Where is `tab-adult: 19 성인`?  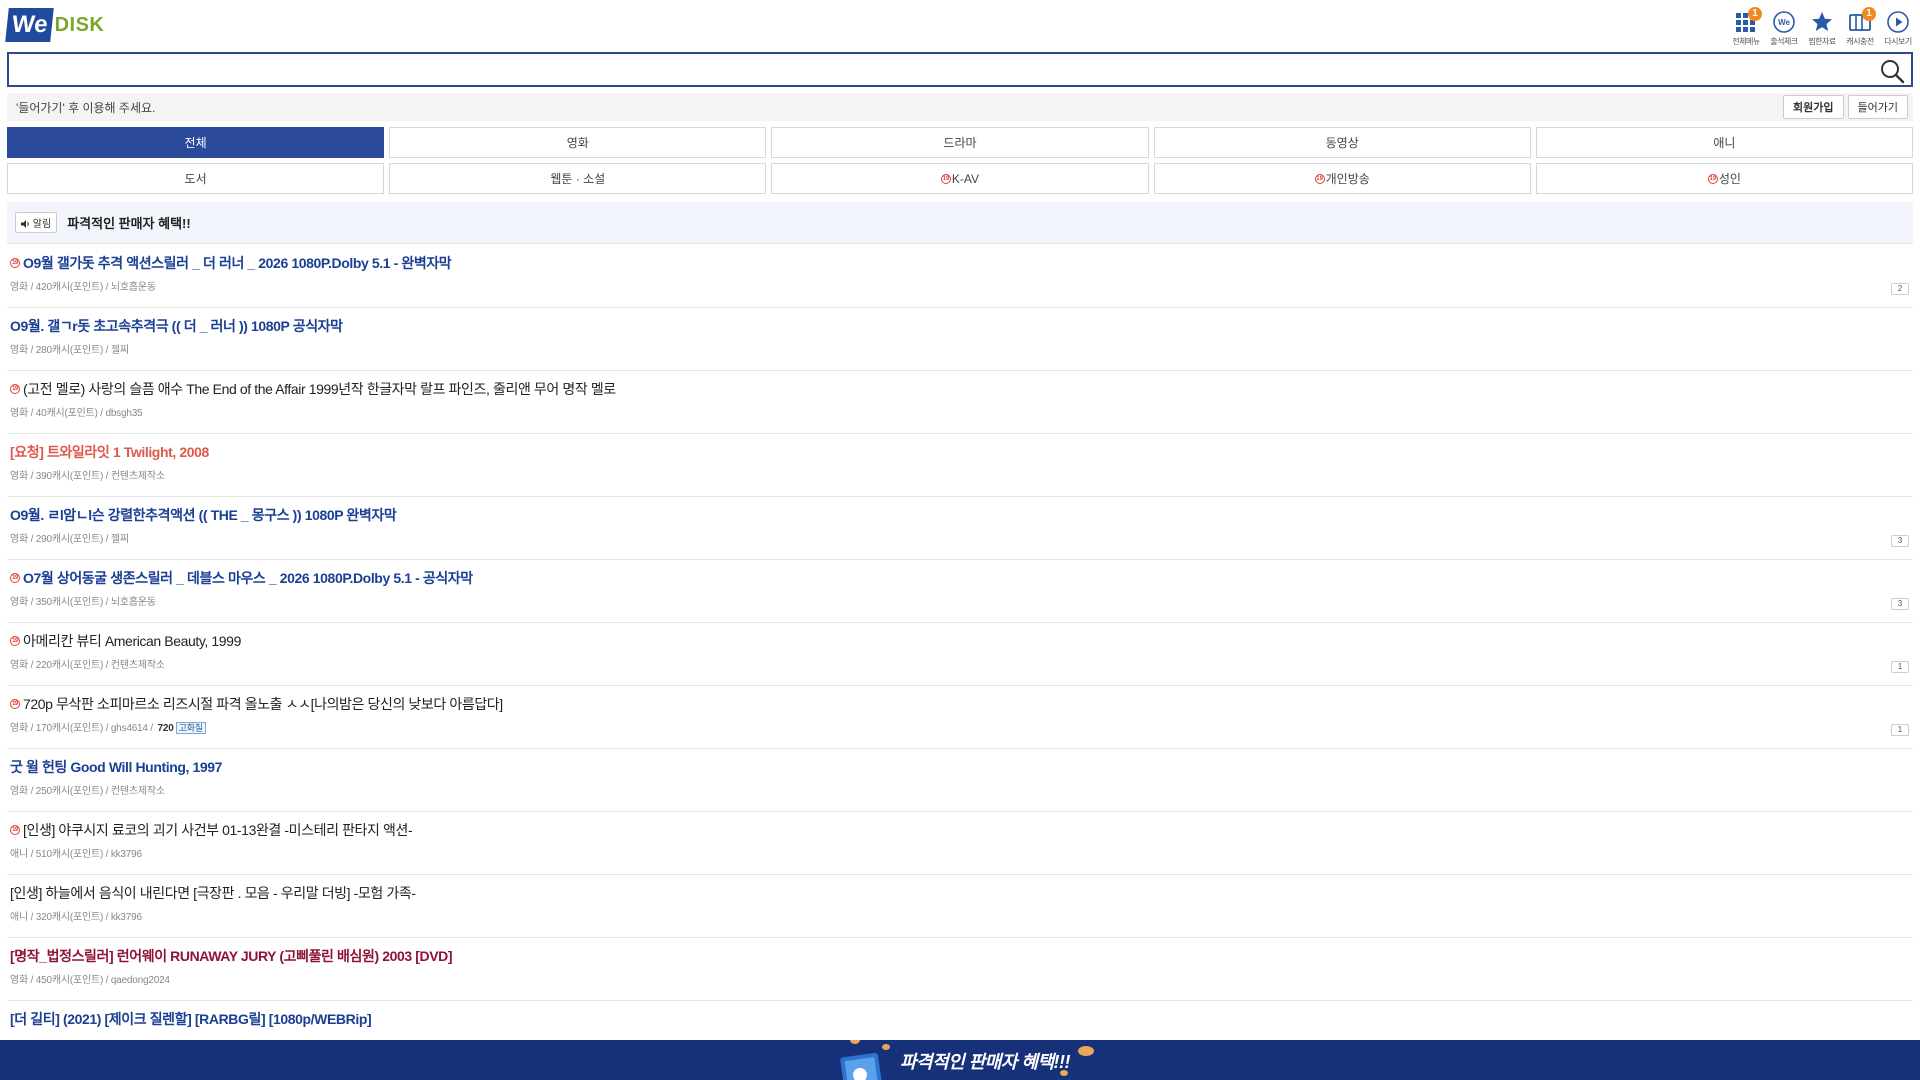 tab-adult: 19 성인 is located at coordinates (1724, 178).